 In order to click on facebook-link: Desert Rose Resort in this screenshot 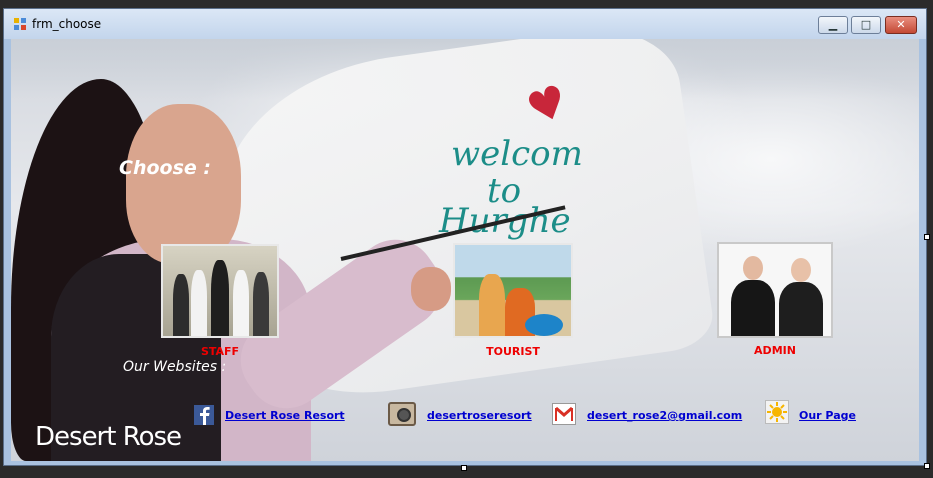, I will do `click(285, 415)`.